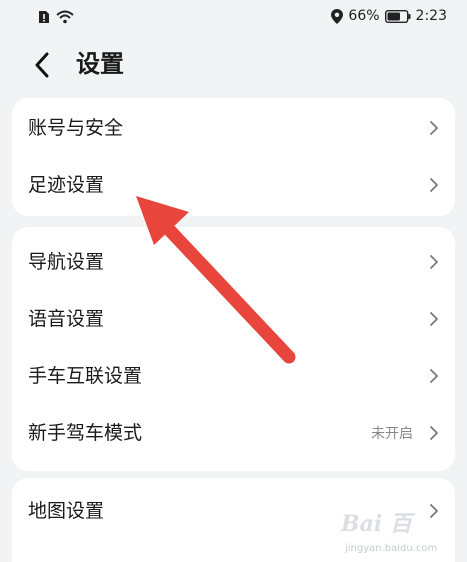 This screenshot has height=562, width=467. Describe the element at coordinates (337, 16) in the screenshot. I see `location-icon` at that location.